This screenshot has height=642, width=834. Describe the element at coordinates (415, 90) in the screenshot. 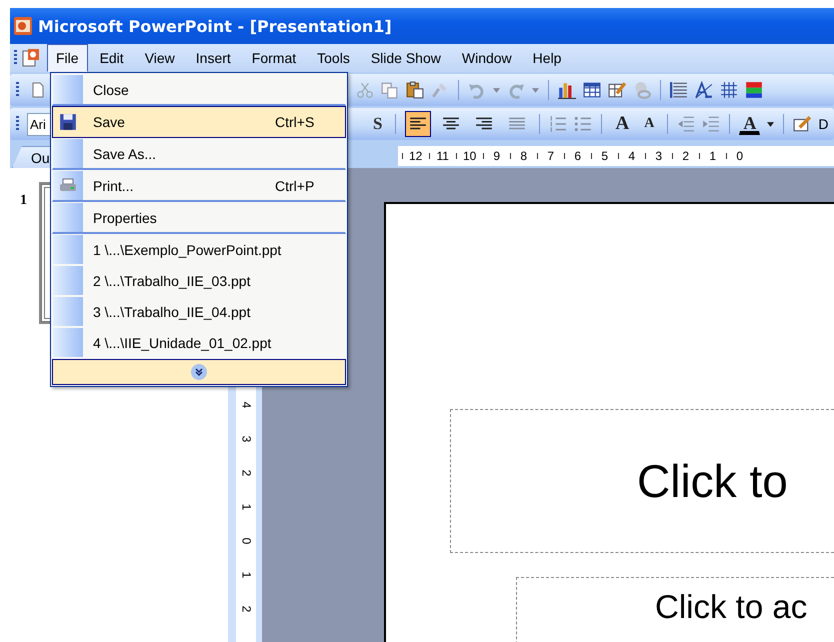

I see `clipboard-icon` at that location.